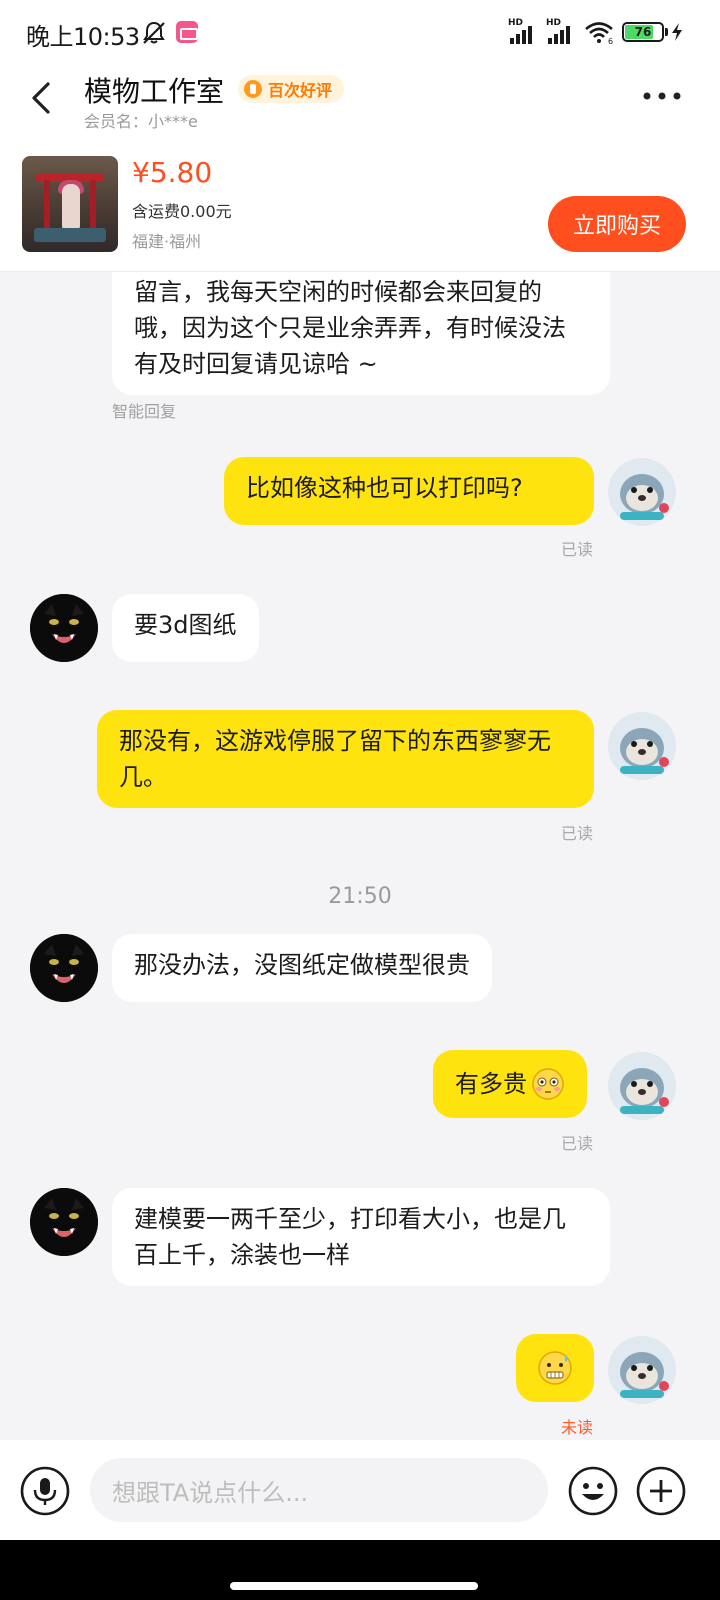 This screenshot has width=720, height=1600. I want to click on microphone-icon, so click(45, 1491).